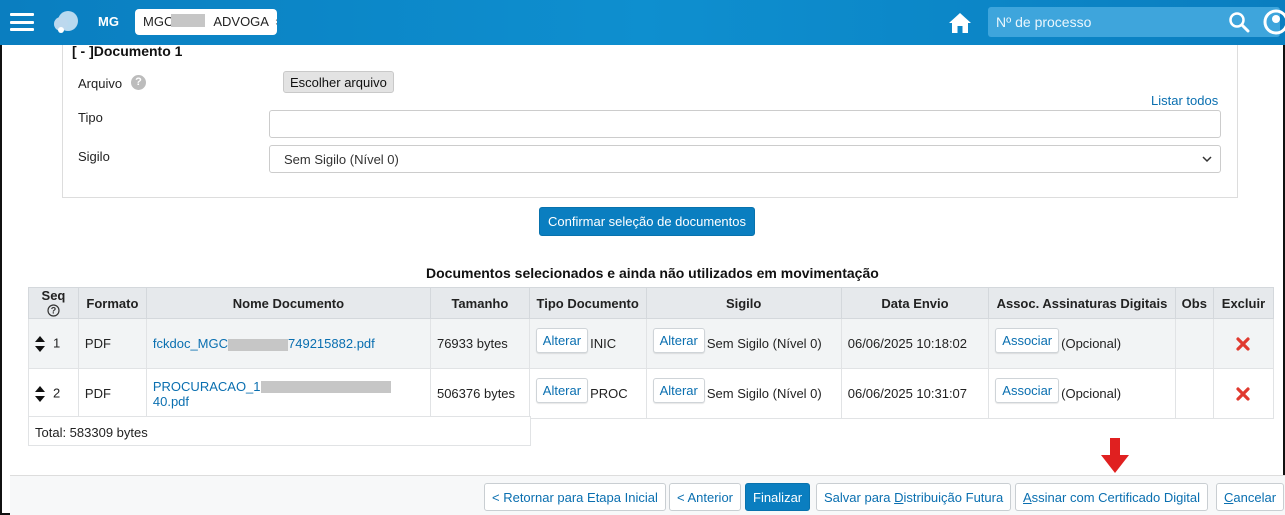 The height and width of the screenshot is (515, 1285). What do you see at coordinates (647, 221) in the screenshot?
I see `confirm-selection-button: Confirmar seleção de documentos` at bounding box center [647, 221].